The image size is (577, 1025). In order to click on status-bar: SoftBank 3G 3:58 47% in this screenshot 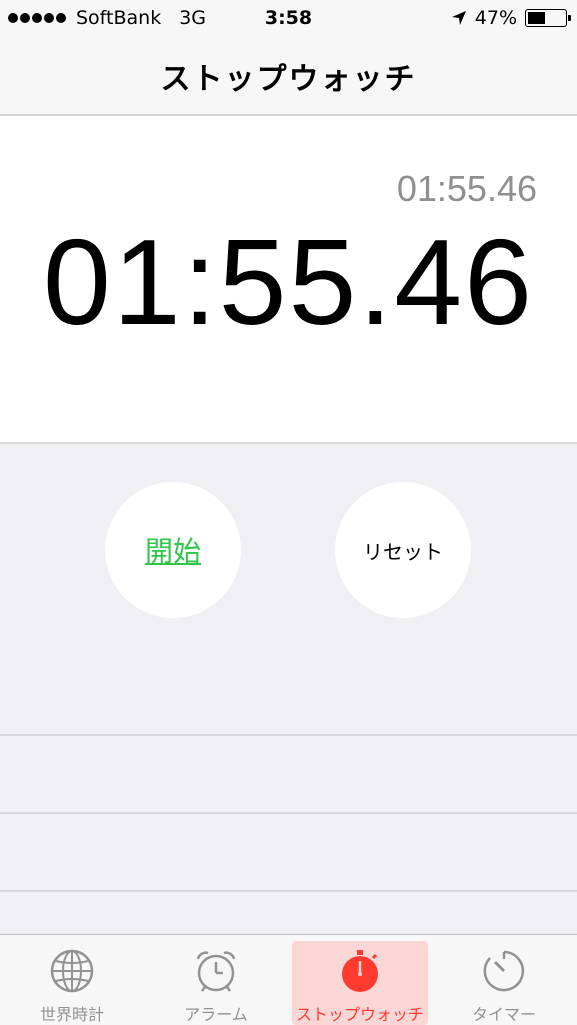, I will do `click(288, 19)`.